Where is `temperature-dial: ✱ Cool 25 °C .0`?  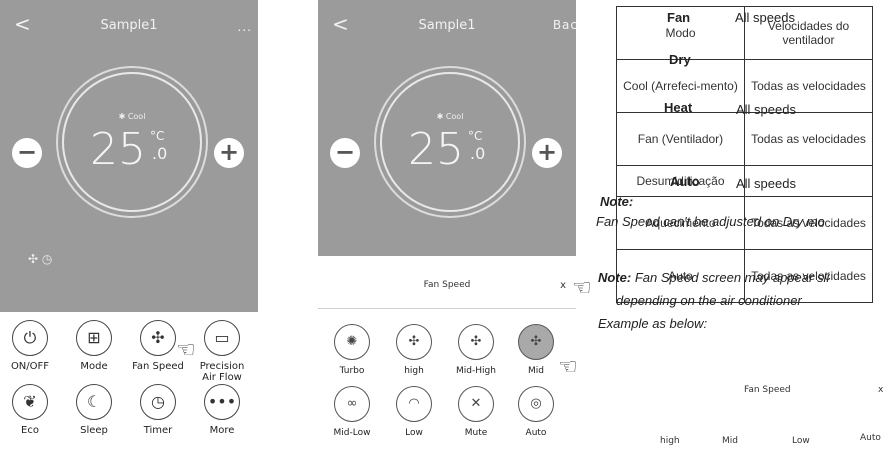
temperature-dial: ✱ Cool 25 °C .0 is located at coordinates (450, 142).